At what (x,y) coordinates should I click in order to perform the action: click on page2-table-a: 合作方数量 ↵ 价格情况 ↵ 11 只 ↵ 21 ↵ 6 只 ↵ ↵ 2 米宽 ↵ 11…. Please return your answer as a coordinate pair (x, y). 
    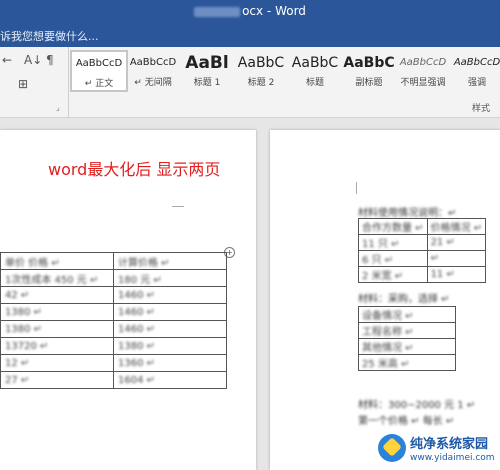
    Looking at the image, I should click on (422, 250).